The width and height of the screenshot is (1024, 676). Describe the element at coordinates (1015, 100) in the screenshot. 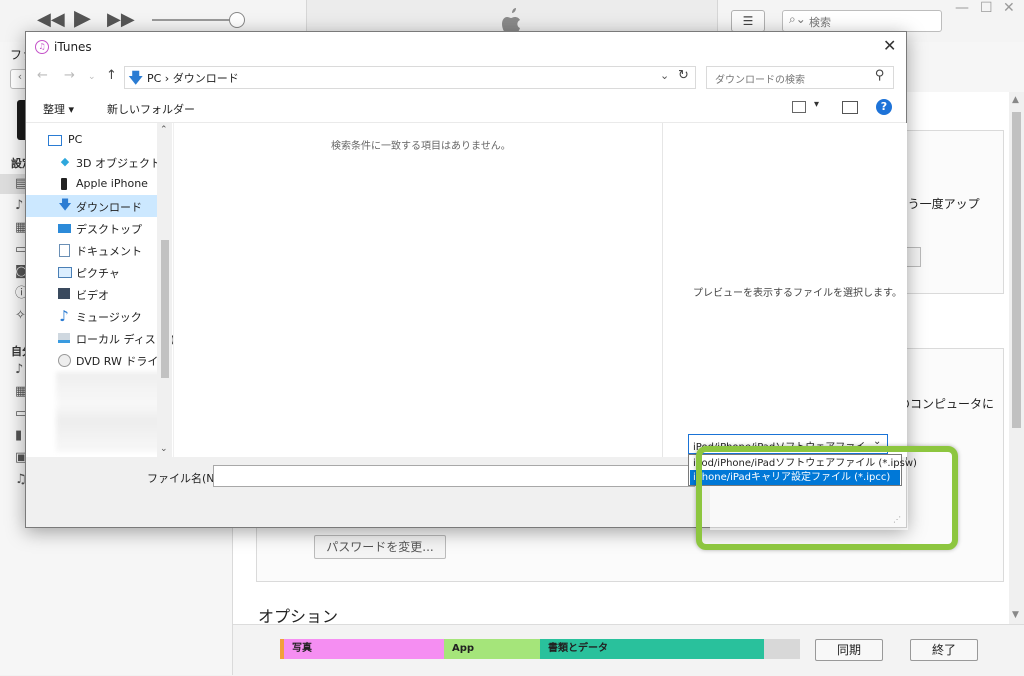

I see `scroll-up-icon: ▲` at that location.